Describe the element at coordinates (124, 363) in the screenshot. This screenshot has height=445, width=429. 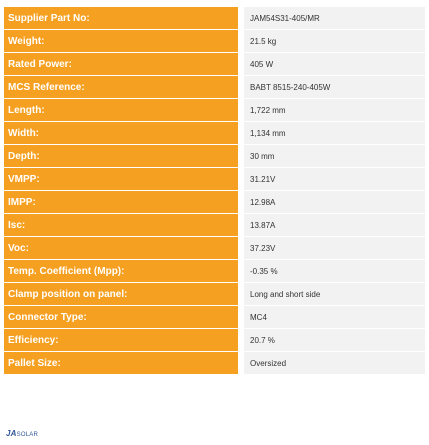
I see `spec-label: Pallet Size:` at that location.